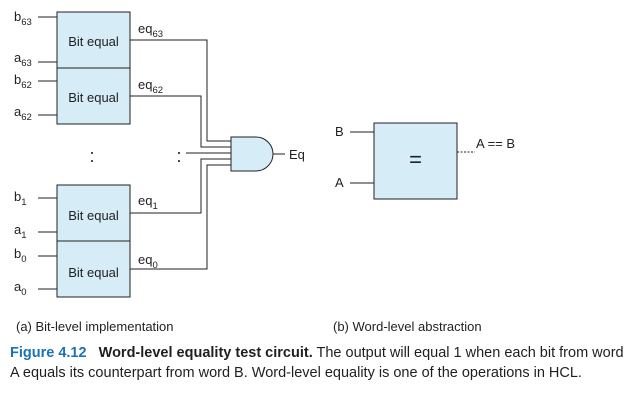 The width and height of the screenshot is (639, 415). What do you see at coordinates (205, 353) in the screenshot?
I see `figure-title: Word-level equality test circuit.` at bounding box center [205, 353].